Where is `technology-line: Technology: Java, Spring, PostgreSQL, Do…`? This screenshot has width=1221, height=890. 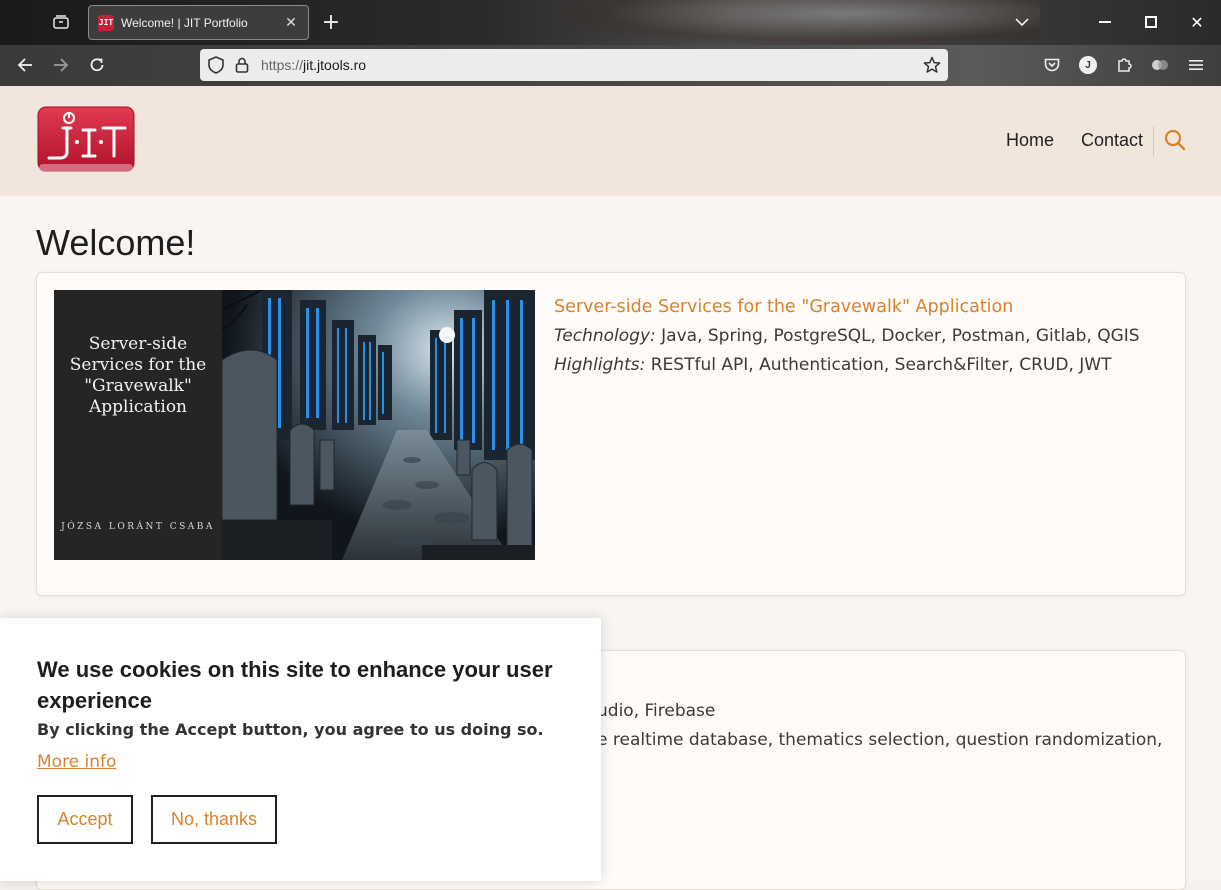
technology-line: Technology: Java, Spring, PostgreSQL, Do… is located at coordinates (859, 336).